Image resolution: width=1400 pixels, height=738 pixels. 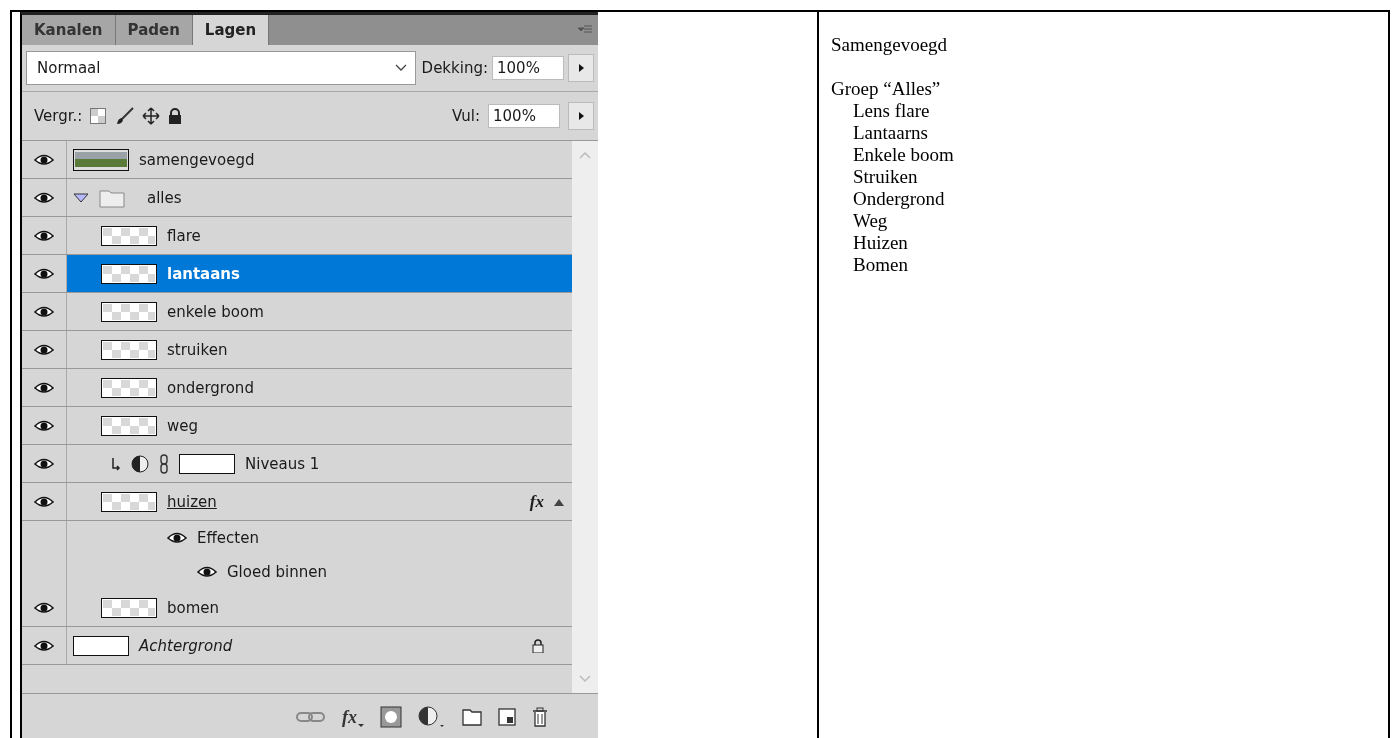 I want to click on note-line: Groep “Alles”, so click(x=886, y=89).